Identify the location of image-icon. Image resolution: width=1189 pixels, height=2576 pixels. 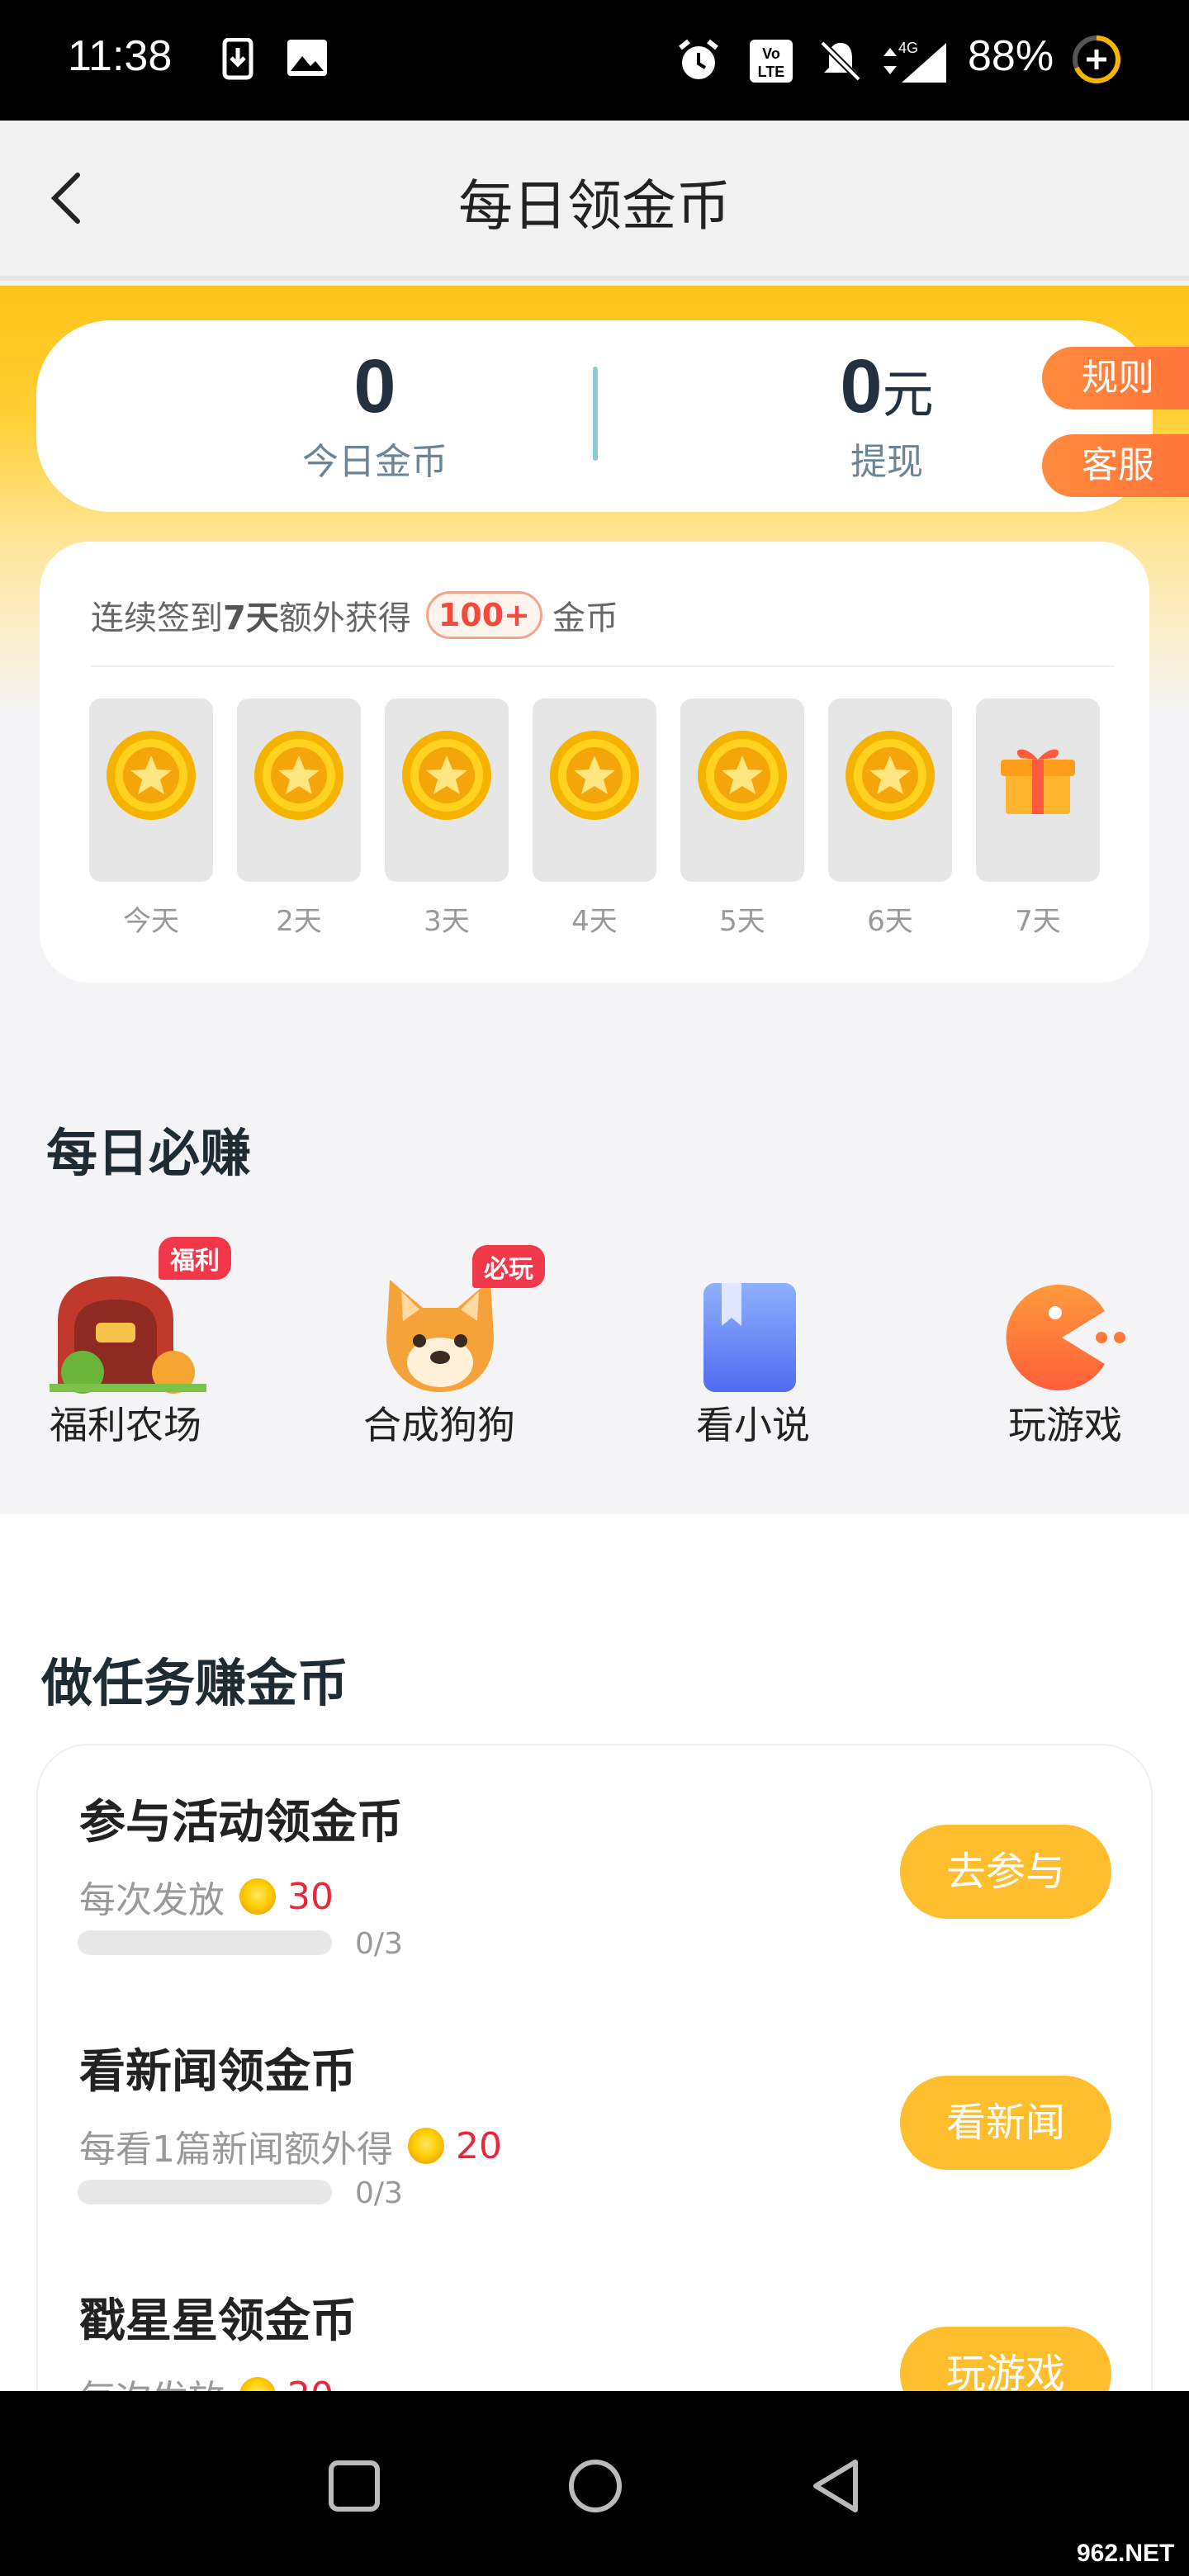
(307, 58).